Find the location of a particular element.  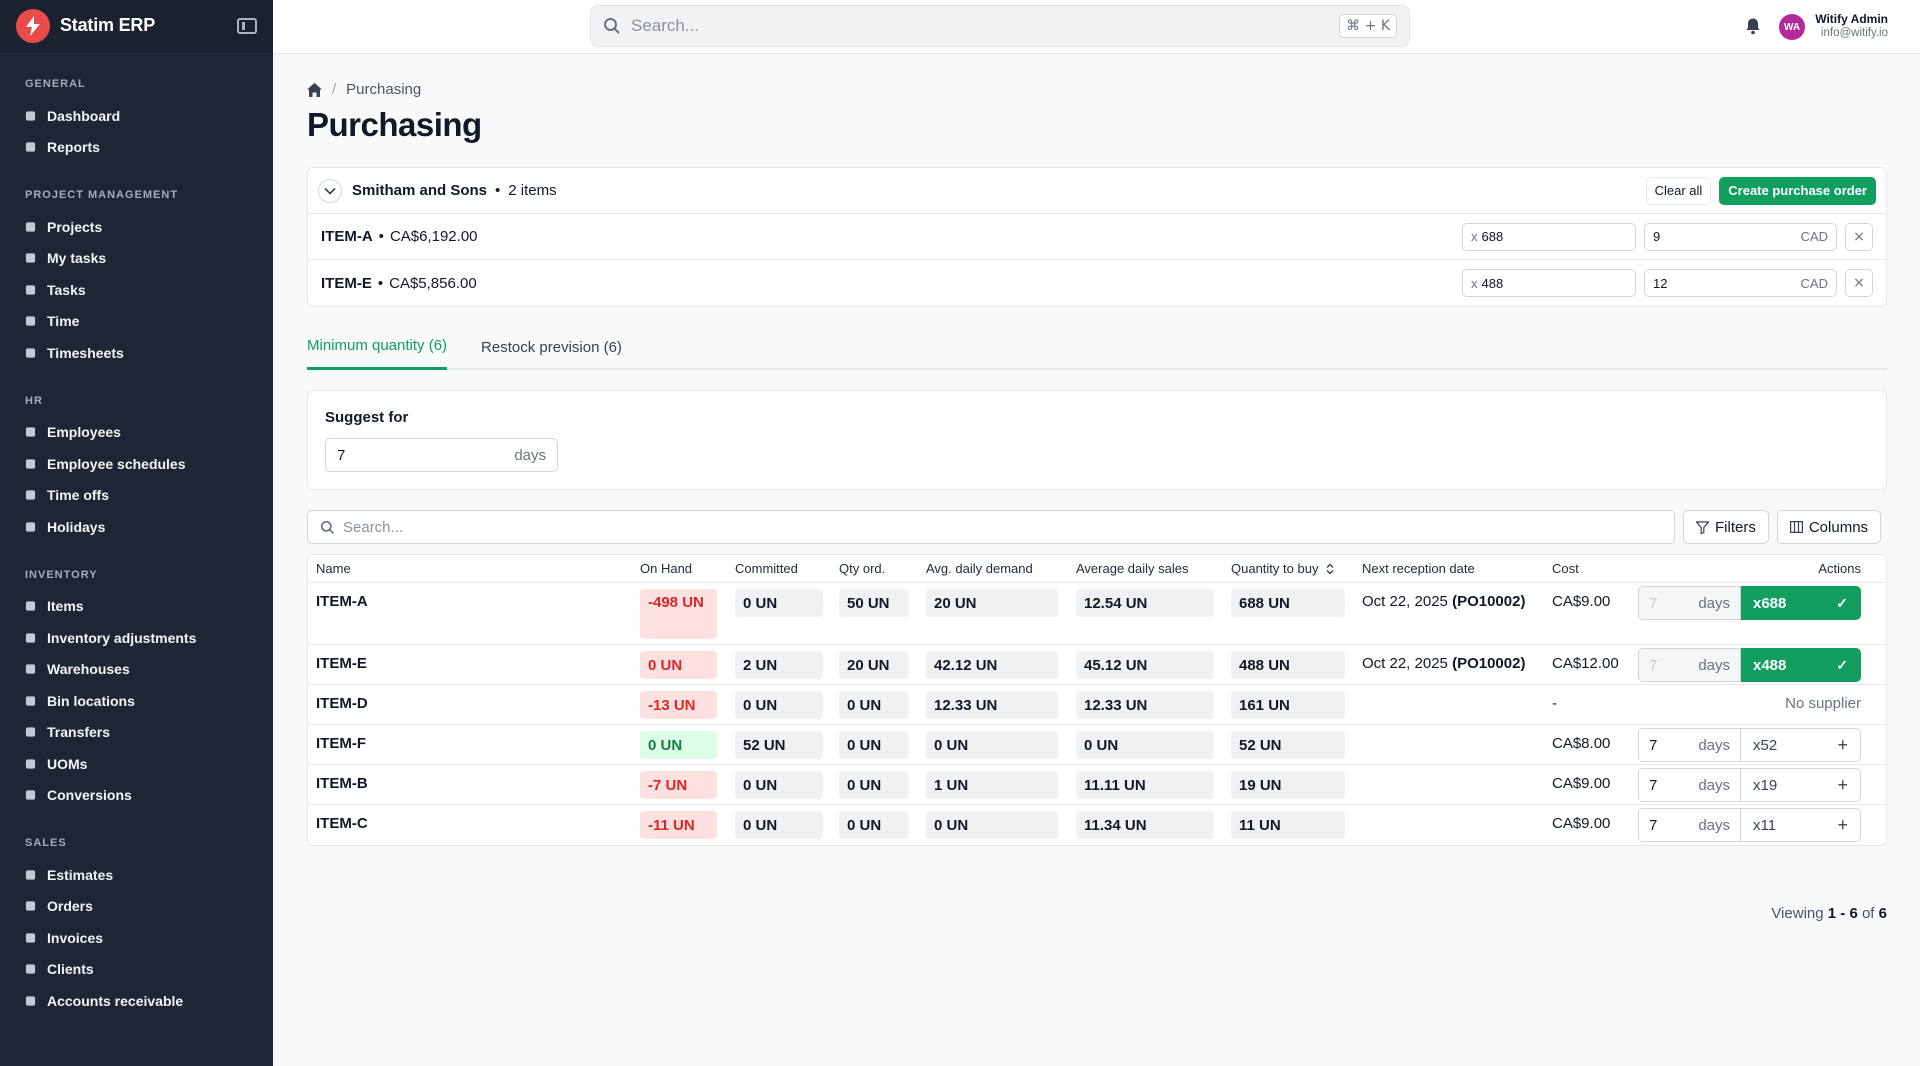

filters-button: Filters is located at coordinates (1726, 527).